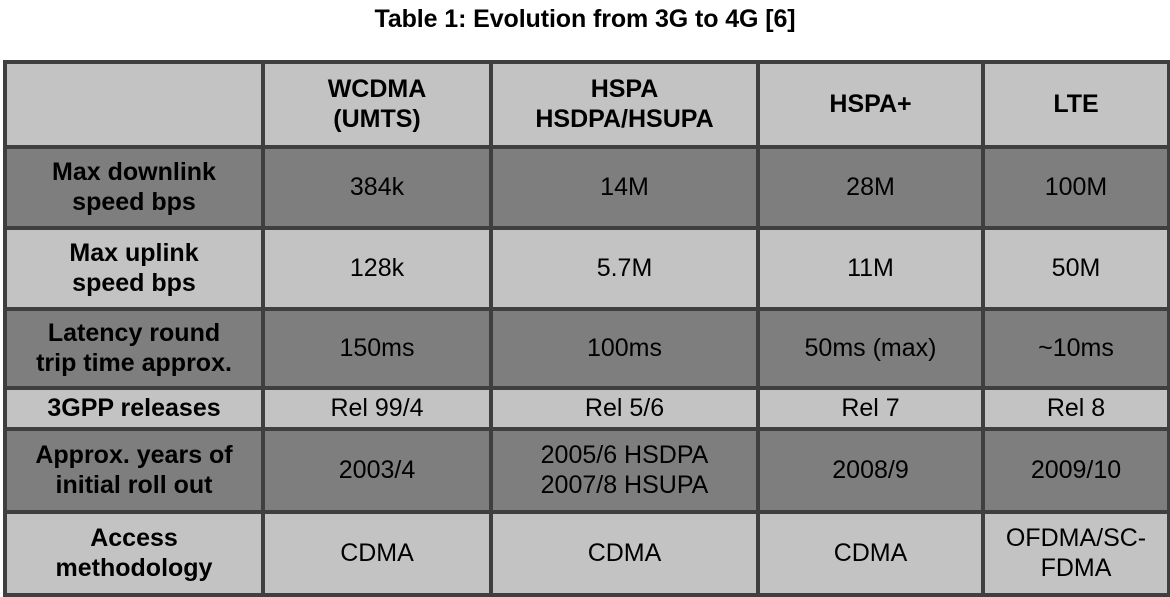  I want to click on cell-text: 50M, so click(1076, 267).